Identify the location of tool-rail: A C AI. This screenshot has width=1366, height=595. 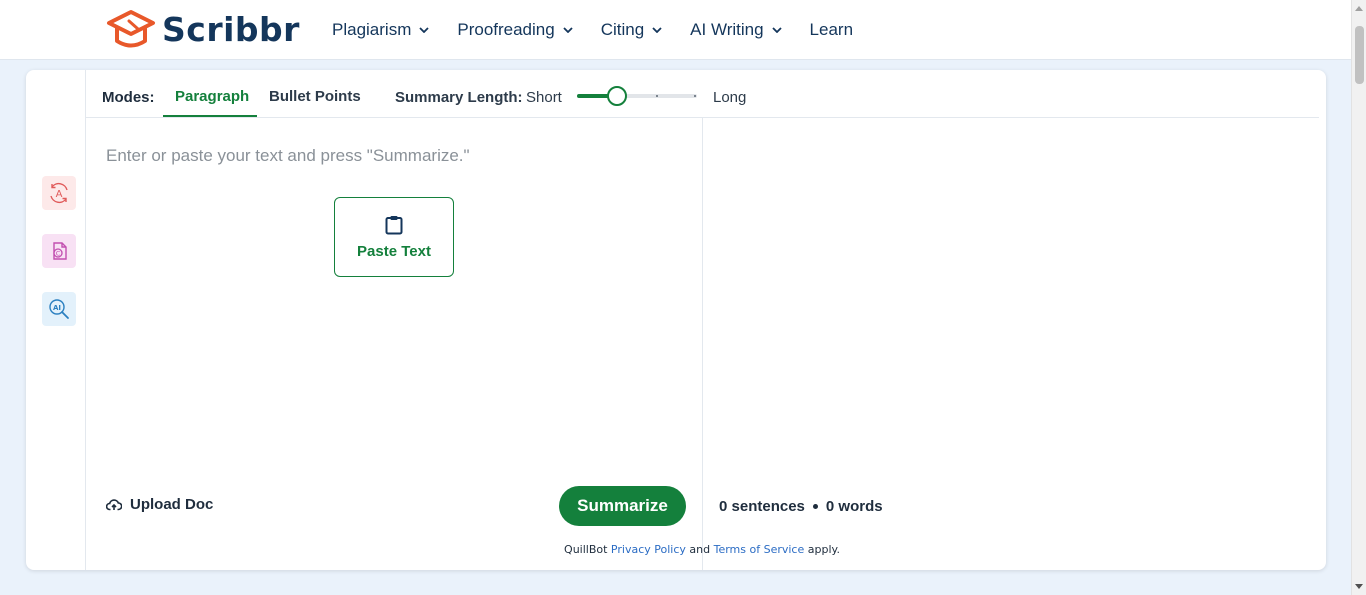
(56, 320).